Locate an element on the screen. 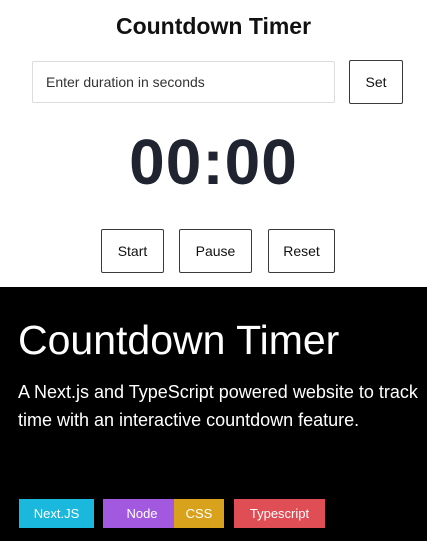 The height and width of the screenshot is (541, 427). project-title: Countdown Timer is located at coordinates (179, 340).